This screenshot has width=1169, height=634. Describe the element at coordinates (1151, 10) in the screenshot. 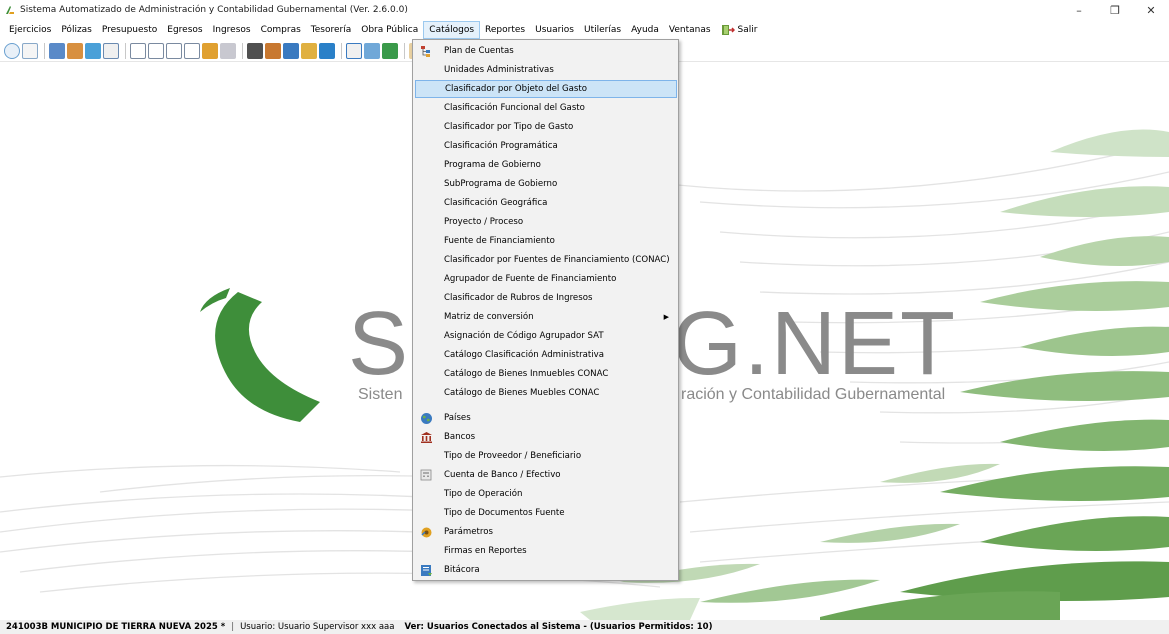

I see `close-button: ✕` at that location.